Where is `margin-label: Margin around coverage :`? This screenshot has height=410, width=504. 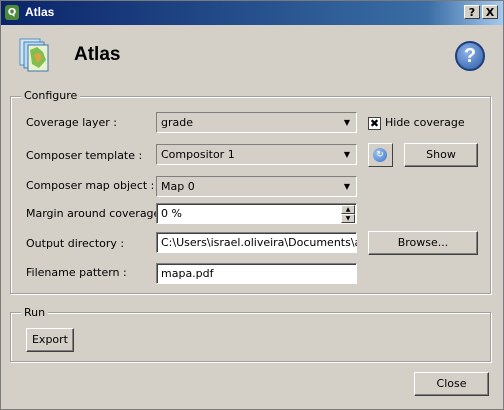
margin-label: Margin around coverage : is located at coordinates (97, 213).